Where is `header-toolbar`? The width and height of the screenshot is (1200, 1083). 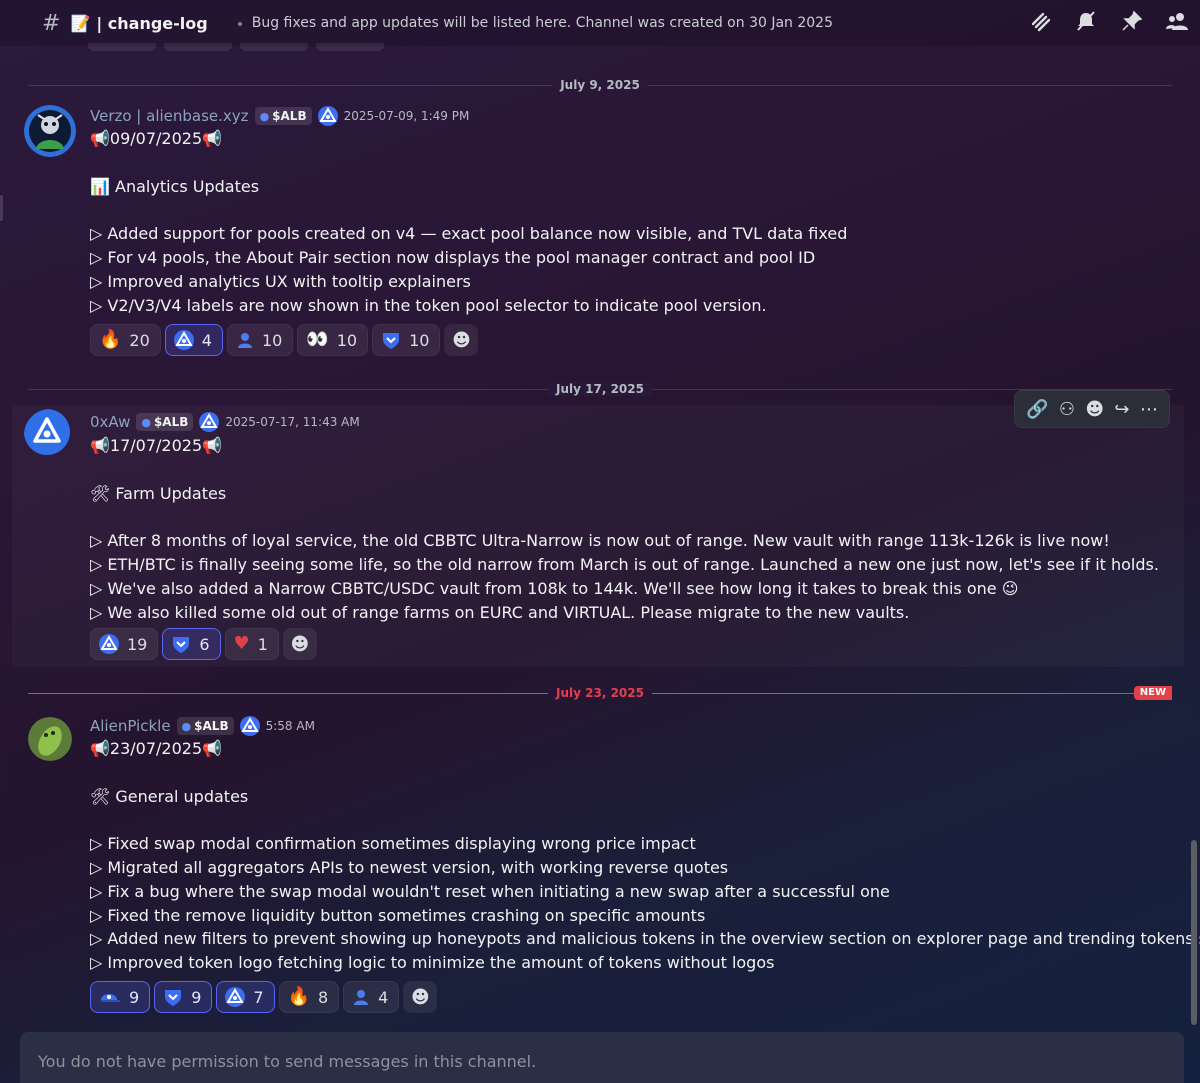 header-toolbar is located at coordinates (1109, 23).